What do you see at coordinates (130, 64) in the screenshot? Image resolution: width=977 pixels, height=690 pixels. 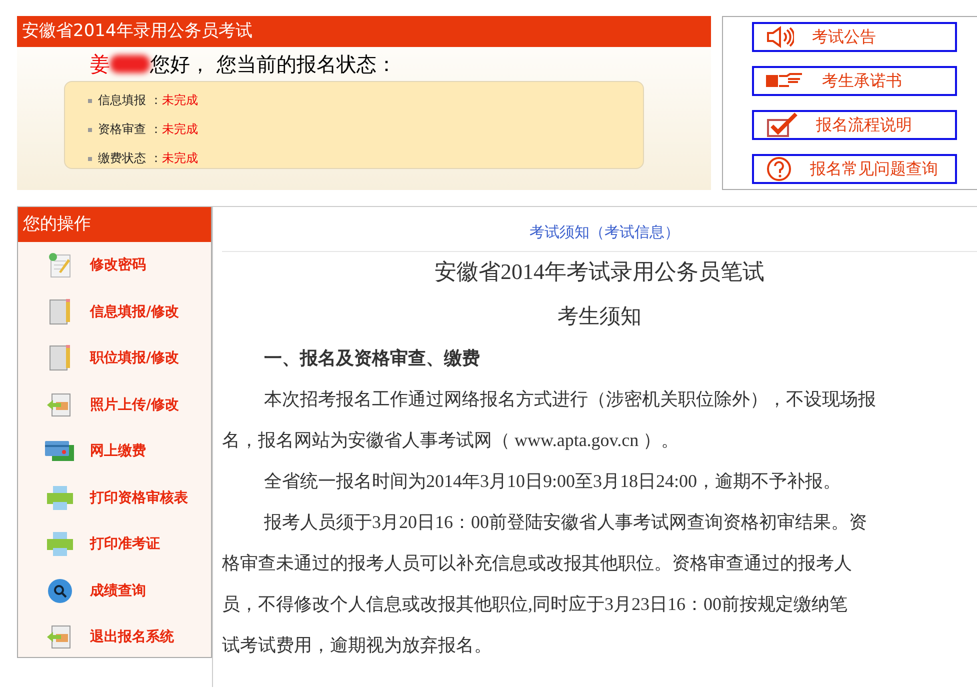 I see `redaction-blur` at bounding box center [130, 64].